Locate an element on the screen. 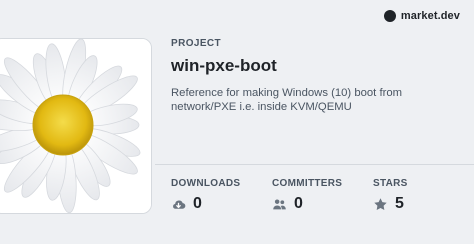 The image size is (474, 248). users-icon is located at coordinates (279, 203).